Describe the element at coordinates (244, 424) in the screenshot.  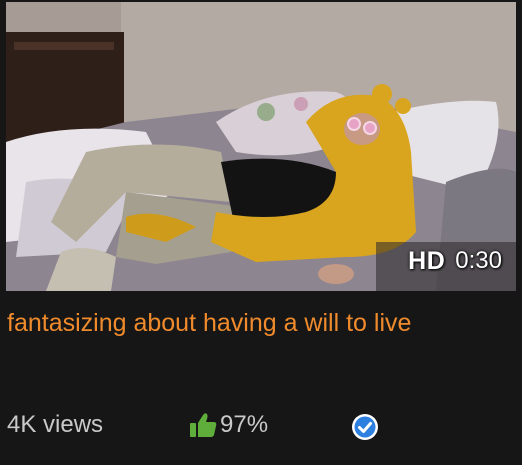
I see `rating-percent: 97%` at that location.